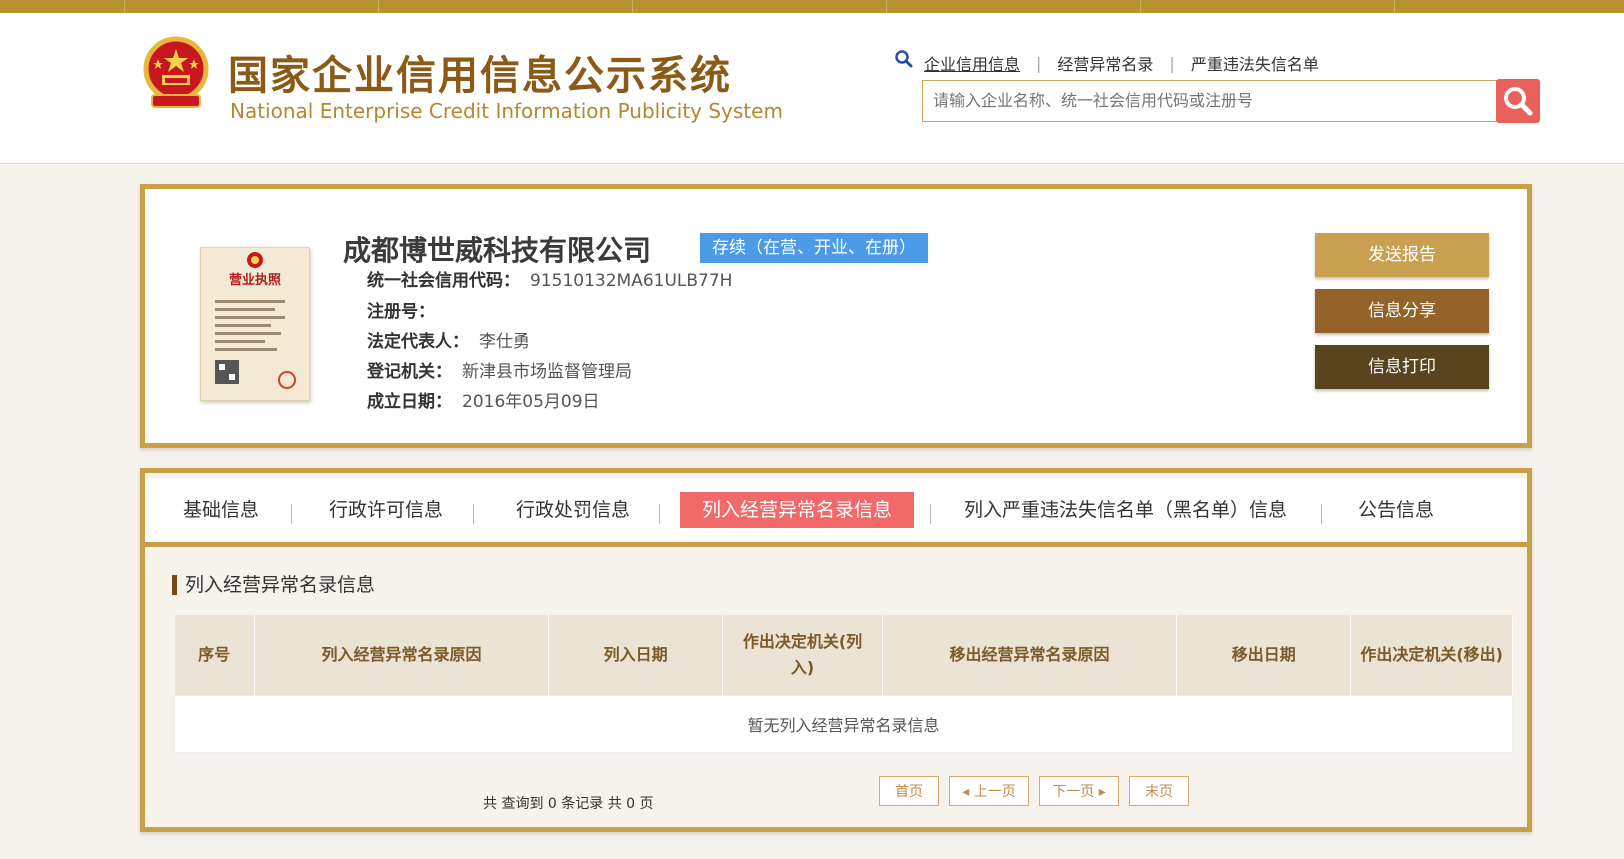 This screenshot has width=1624, height=859. Describe the element at coordinates (480, 76) in the screenshot. I see `site-title: 国家企业信用信息公示系统` at that location.